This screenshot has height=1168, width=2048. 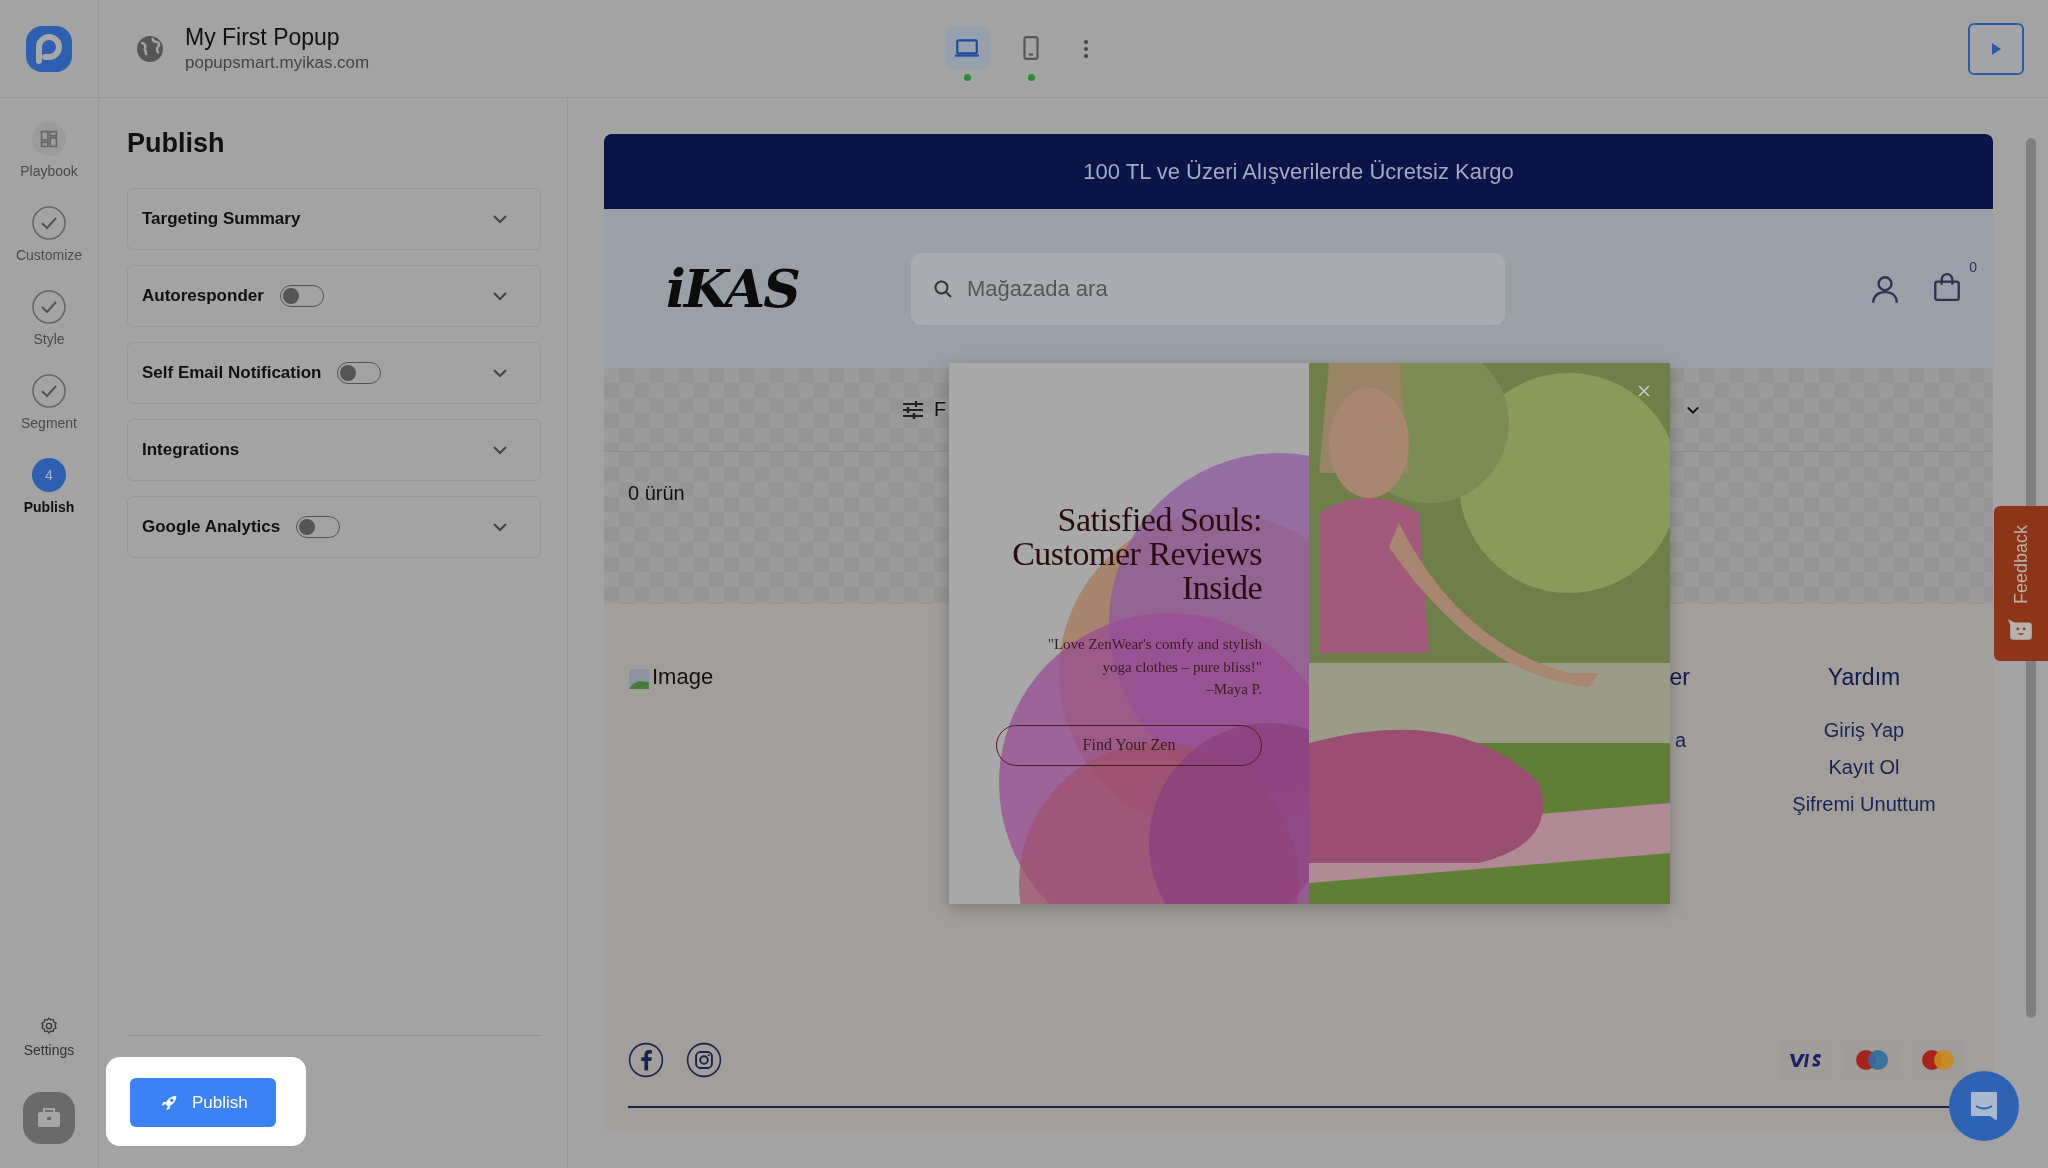 I want to click on step-item: 4 Publish, so click(x=49, y=486).